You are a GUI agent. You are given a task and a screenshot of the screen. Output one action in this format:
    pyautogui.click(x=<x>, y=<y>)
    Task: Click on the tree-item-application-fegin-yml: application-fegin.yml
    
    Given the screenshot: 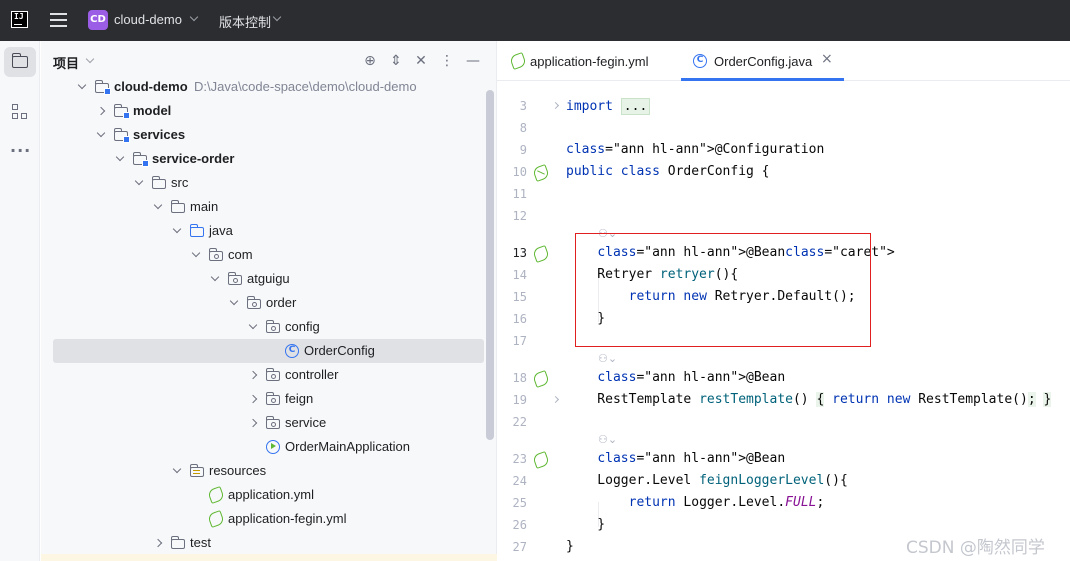 What is the action you would take?
    pyautogui.click(x=268, y=519)
    